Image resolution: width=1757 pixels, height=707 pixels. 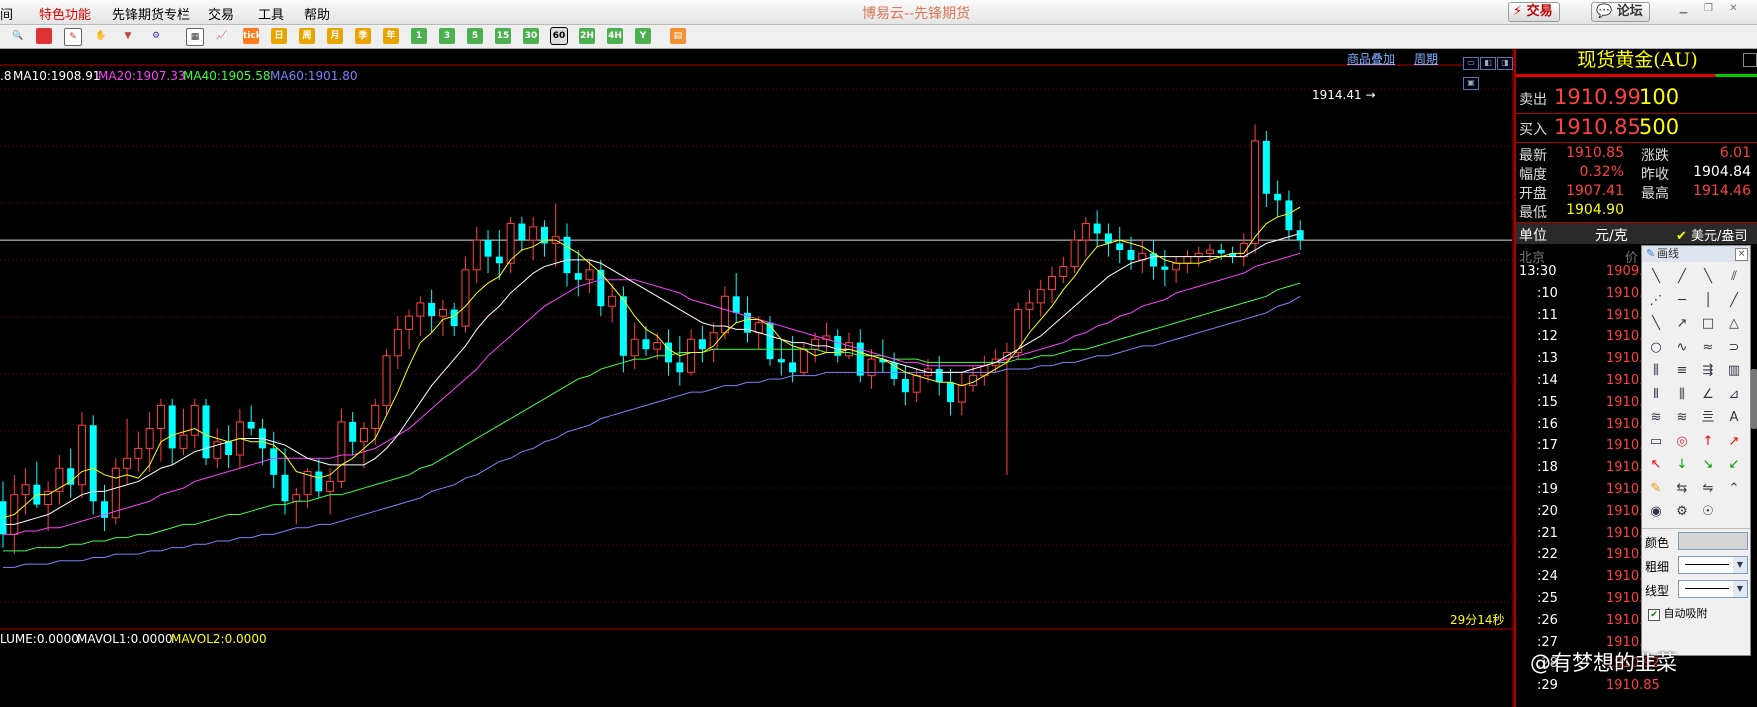 I want to click on trade-button: ⚡ 交易, so click(x=1534, y=12).